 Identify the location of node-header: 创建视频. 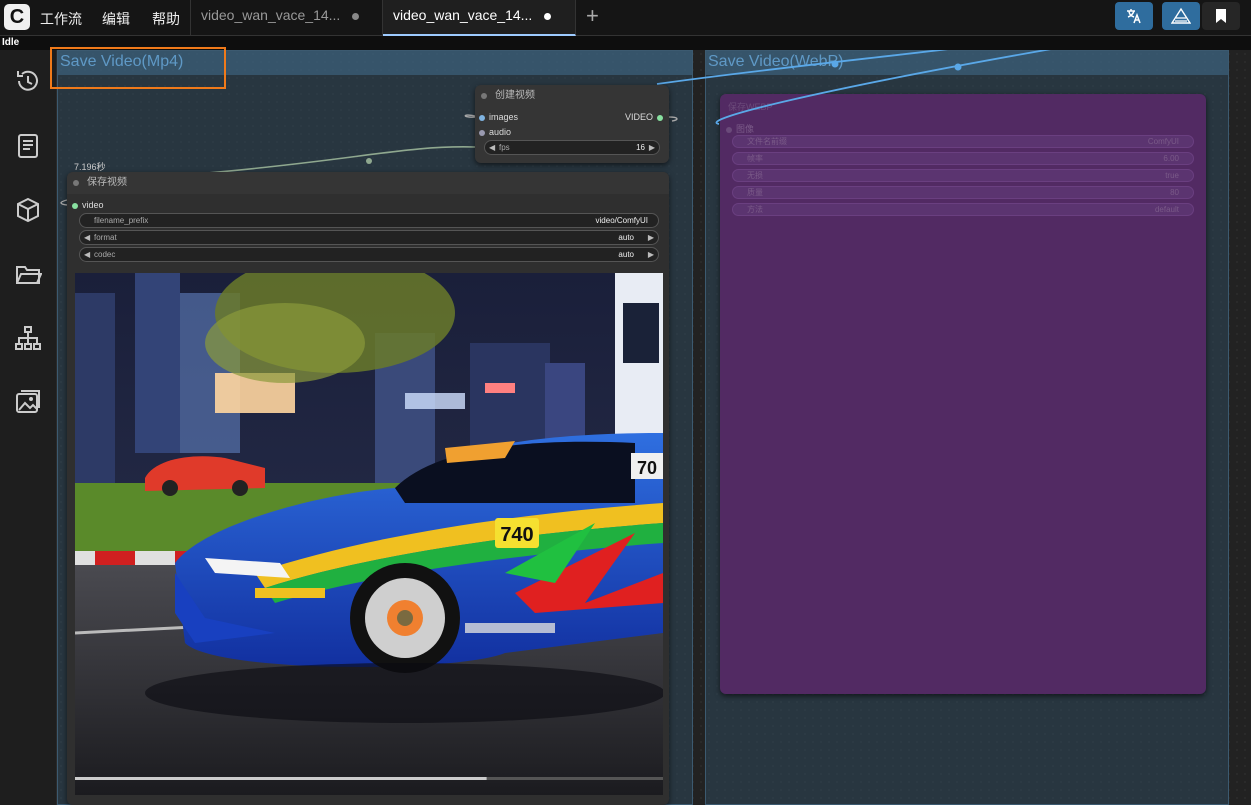
(572, 96).